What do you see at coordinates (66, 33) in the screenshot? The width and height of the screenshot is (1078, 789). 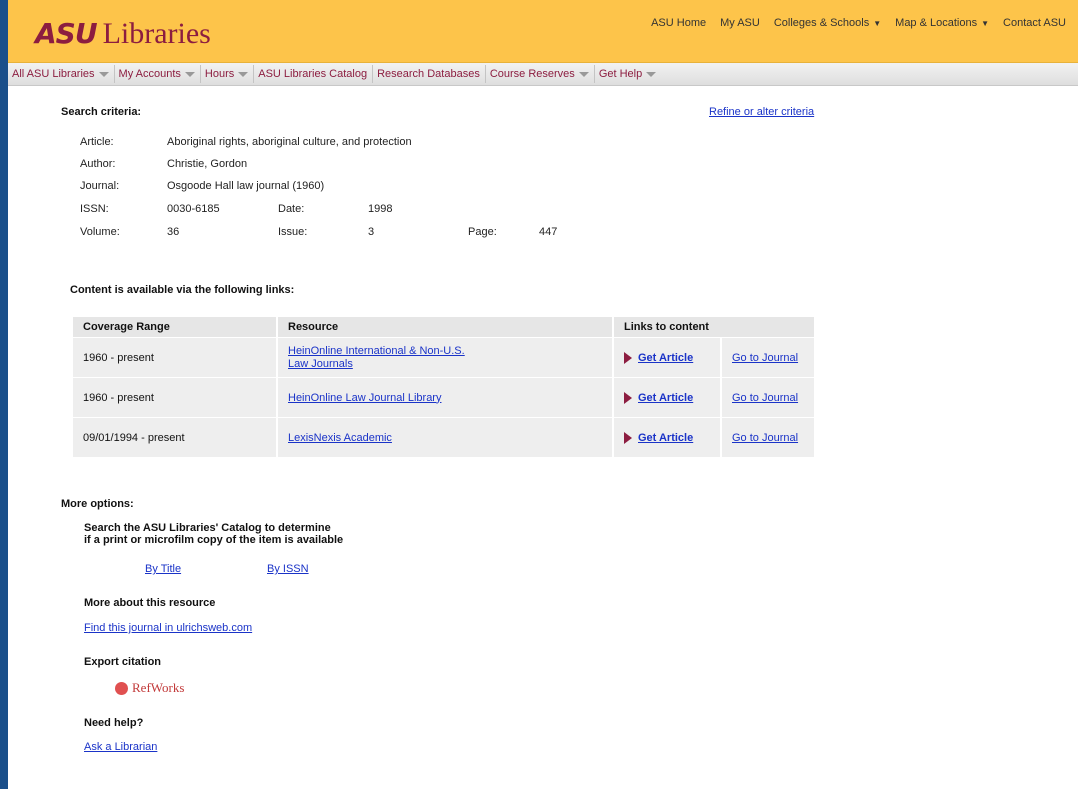 I see `logo-asu-text: ASU` at bounding box center [66, 33].